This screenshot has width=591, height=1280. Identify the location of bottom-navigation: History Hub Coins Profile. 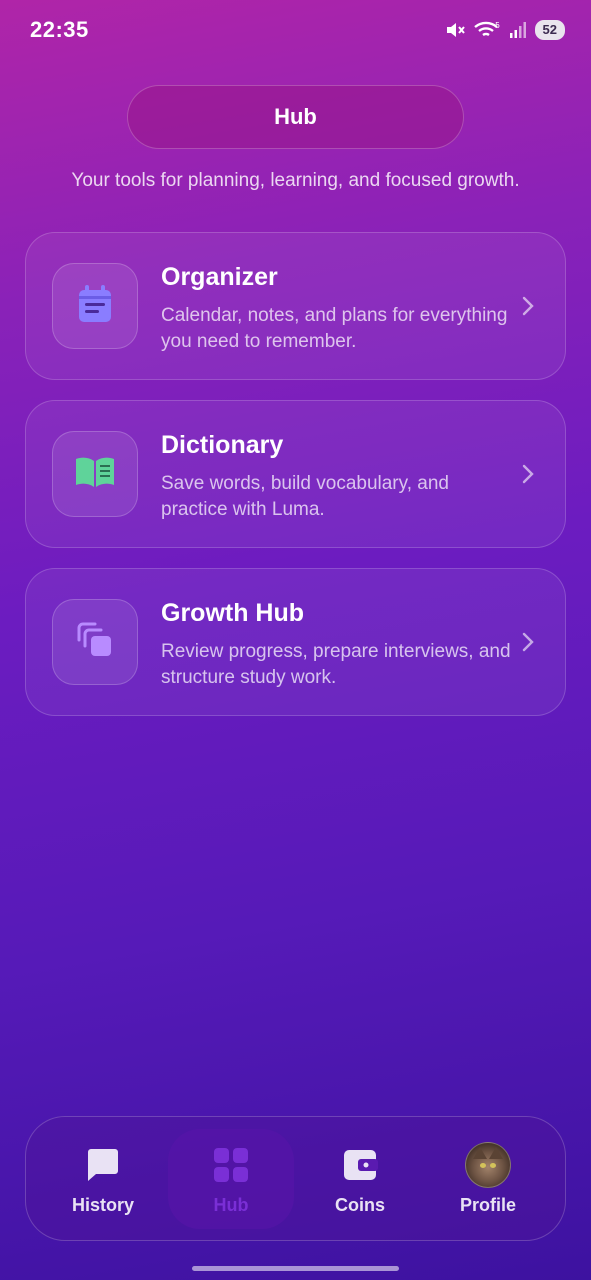
(295, 1178).